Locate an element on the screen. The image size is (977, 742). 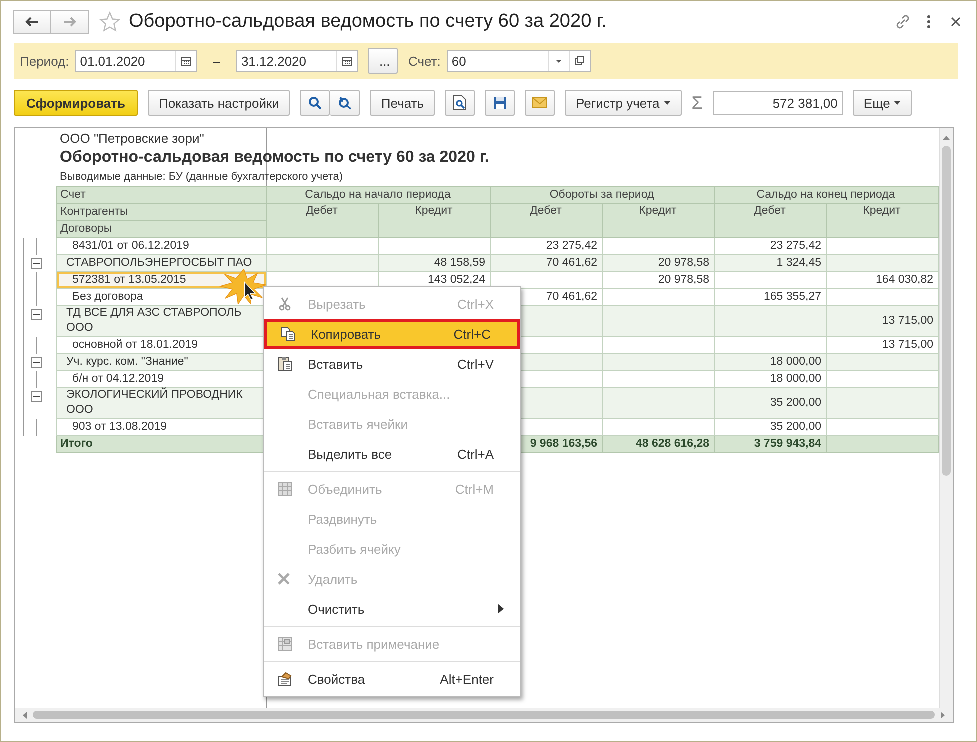
sum-sign: Σ is located at coordinates (697, 103).